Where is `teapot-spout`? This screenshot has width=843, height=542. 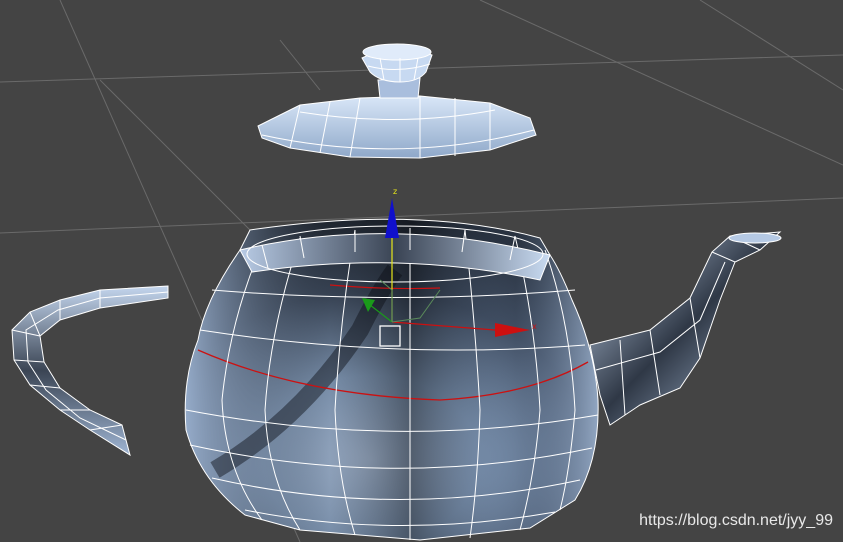
teapot-spout is located at coordinates (685, 328).